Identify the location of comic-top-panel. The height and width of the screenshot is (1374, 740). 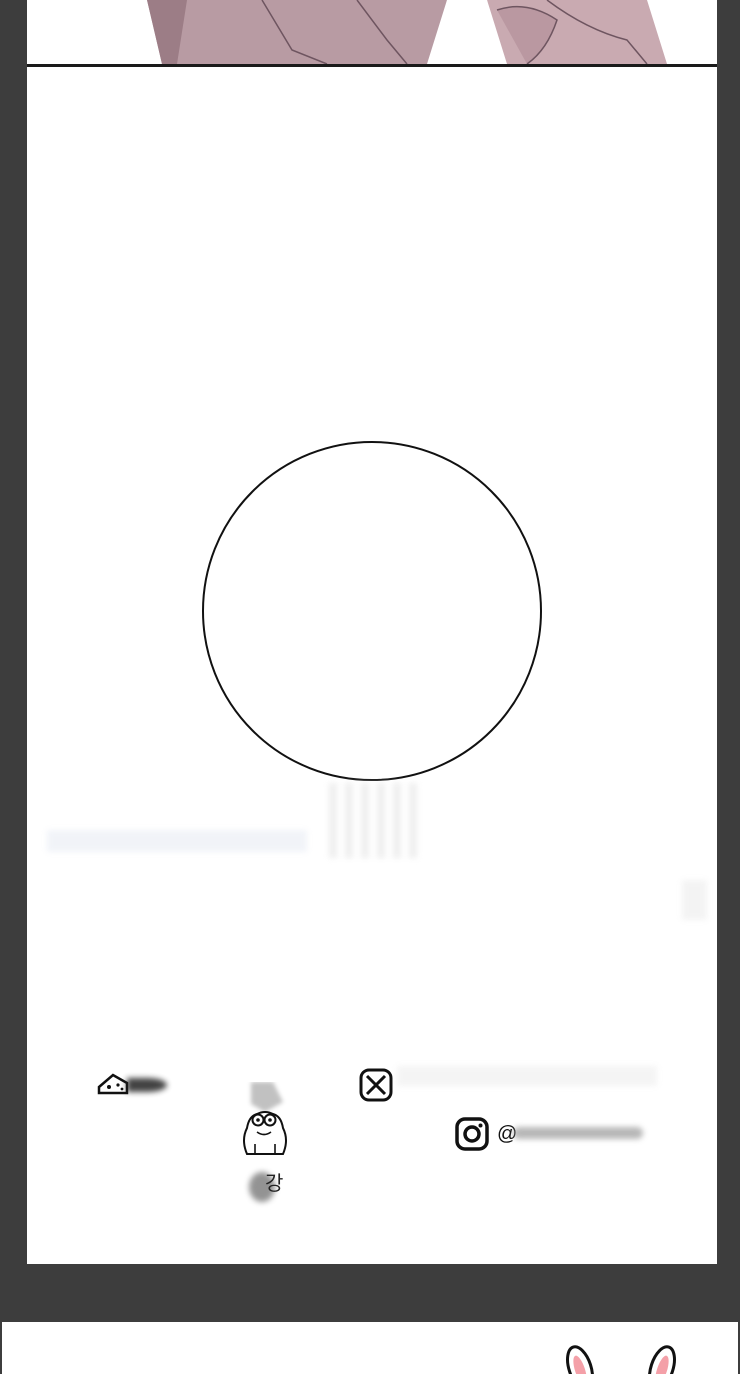
(372, 33).